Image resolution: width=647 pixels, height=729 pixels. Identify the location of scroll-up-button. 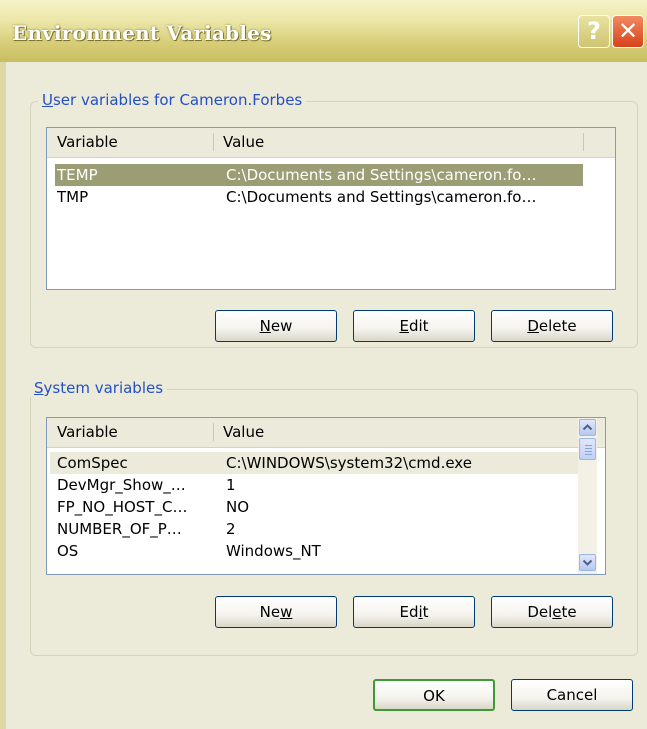
(587, 427).